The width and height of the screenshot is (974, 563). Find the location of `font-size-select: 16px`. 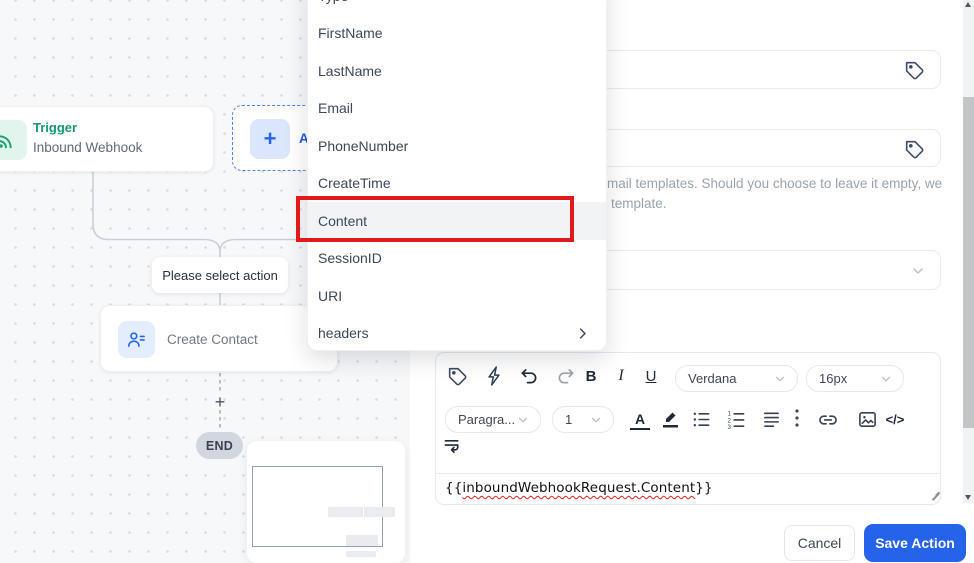

font-size-select: 16px is located at coordinates (855, 378).